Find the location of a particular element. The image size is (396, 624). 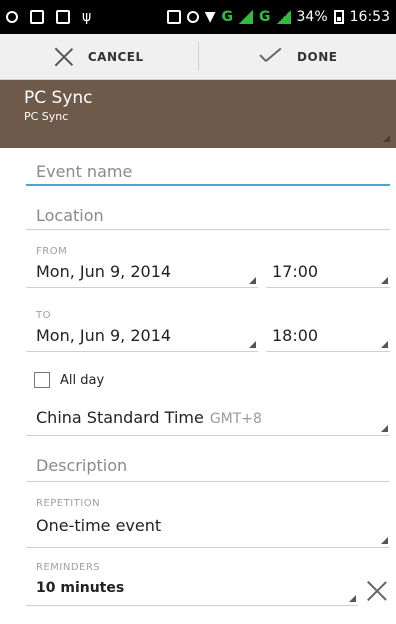

cancel-button: CANCEL is located at coordinates (99, 56).